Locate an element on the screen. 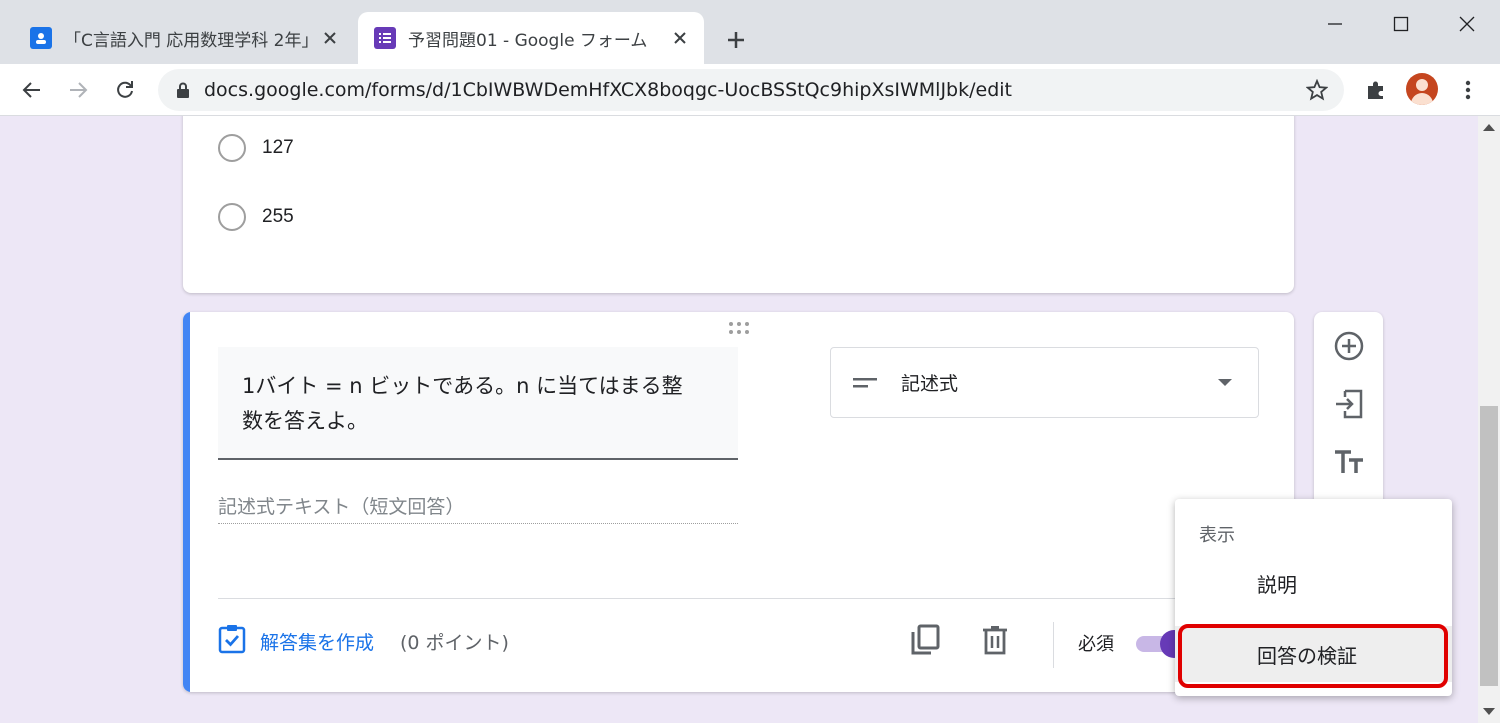 The image size is (1500, 723). maximize-button is located at coordinates (1401, 24).